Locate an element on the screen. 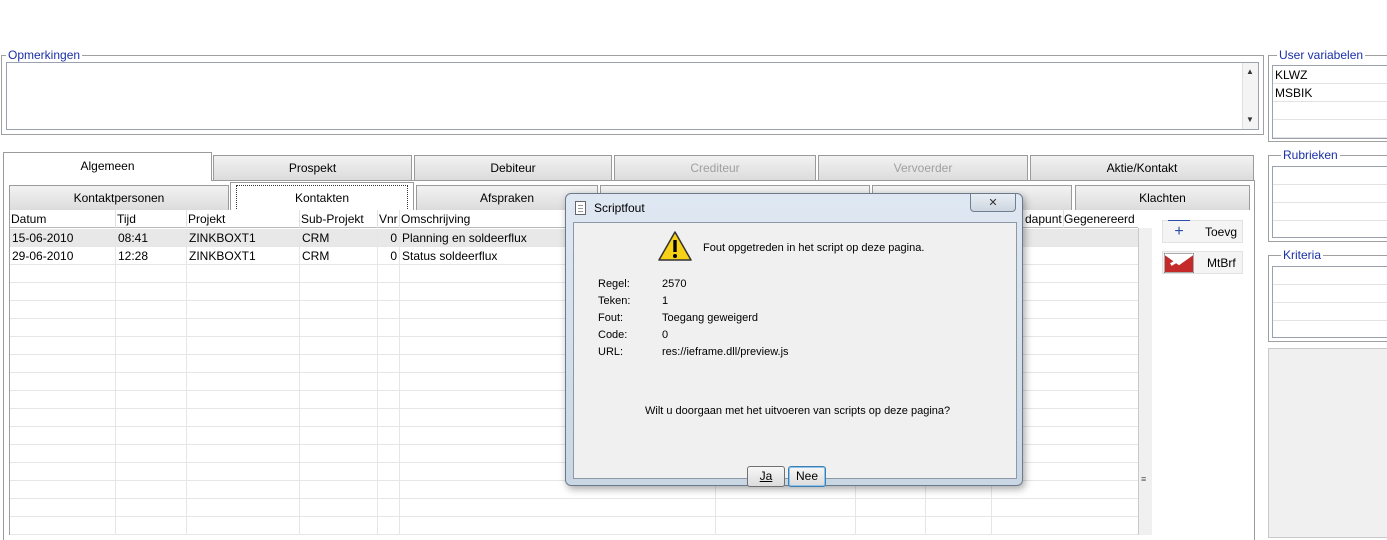 The width and height of the screenshot is (1387, 540). close-icon: ✕ is located at coordinates (993, 203).